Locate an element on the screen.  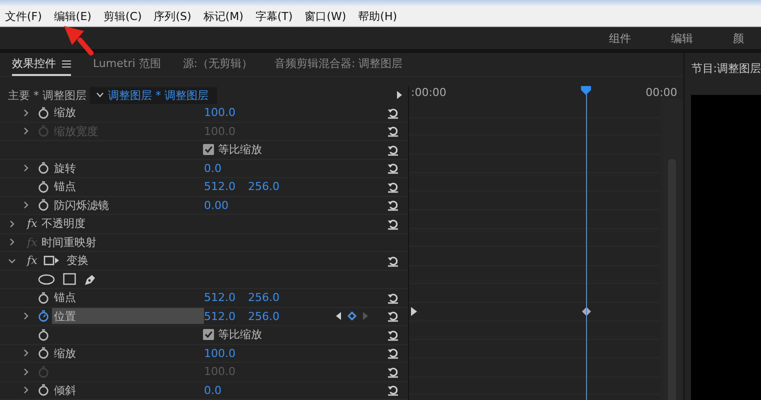
property-name: 倾斜 is located at coordinates (128, 390).